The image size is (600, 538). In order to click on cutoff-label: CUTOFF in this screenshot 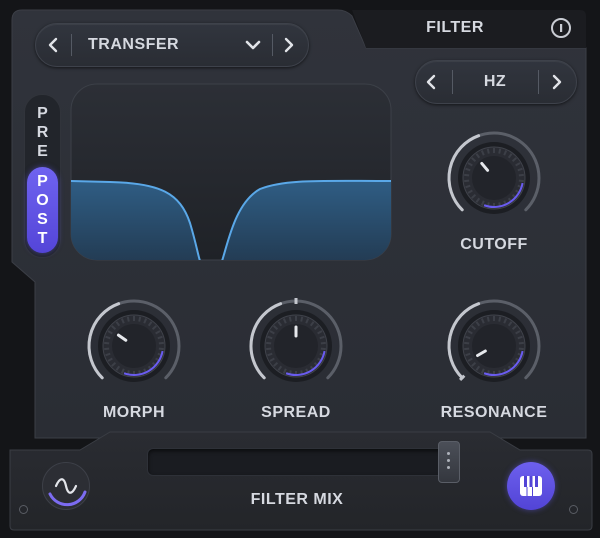, I will do `click(494, 244)`.